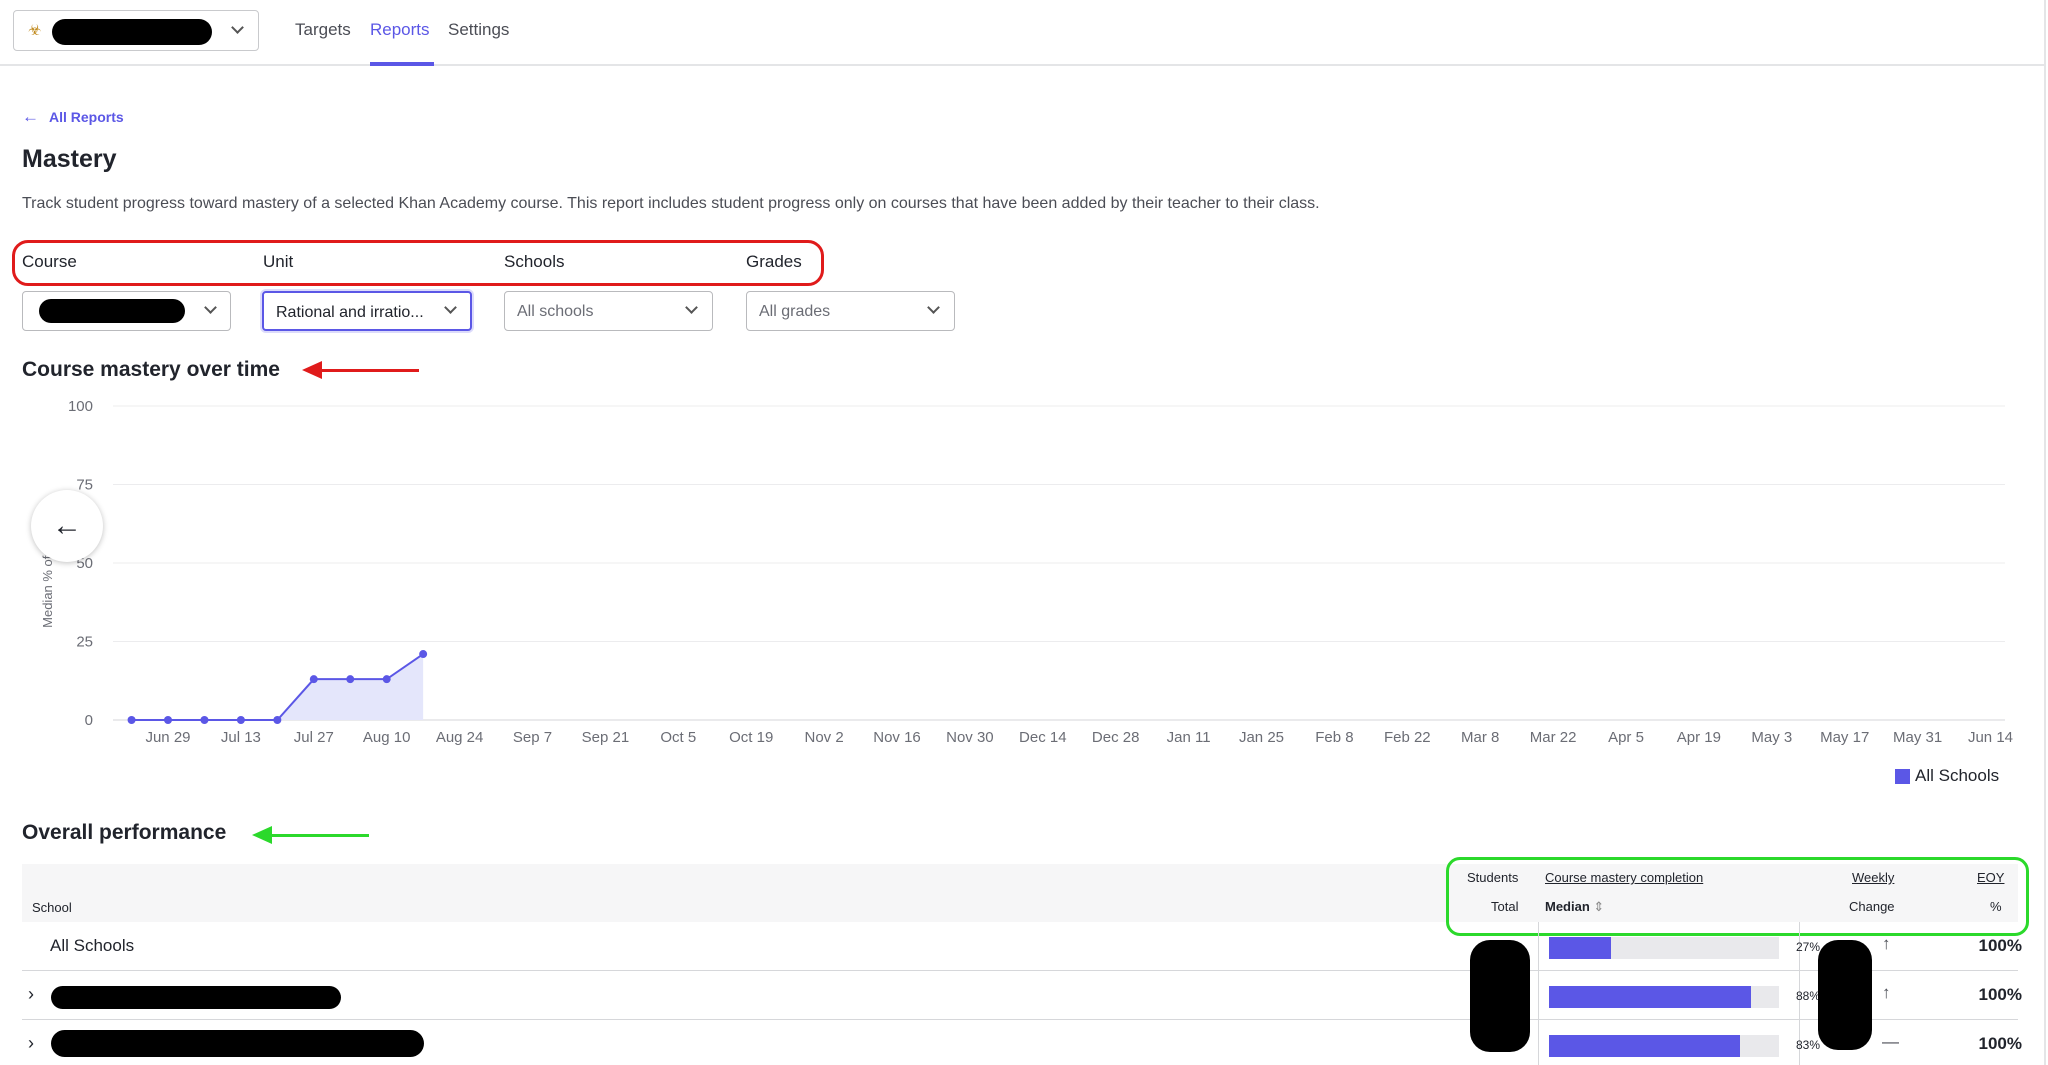  Describe the element at coordinates (824, 737) in the screenshot. I see `x-tick-label: Nov 2` at that location.